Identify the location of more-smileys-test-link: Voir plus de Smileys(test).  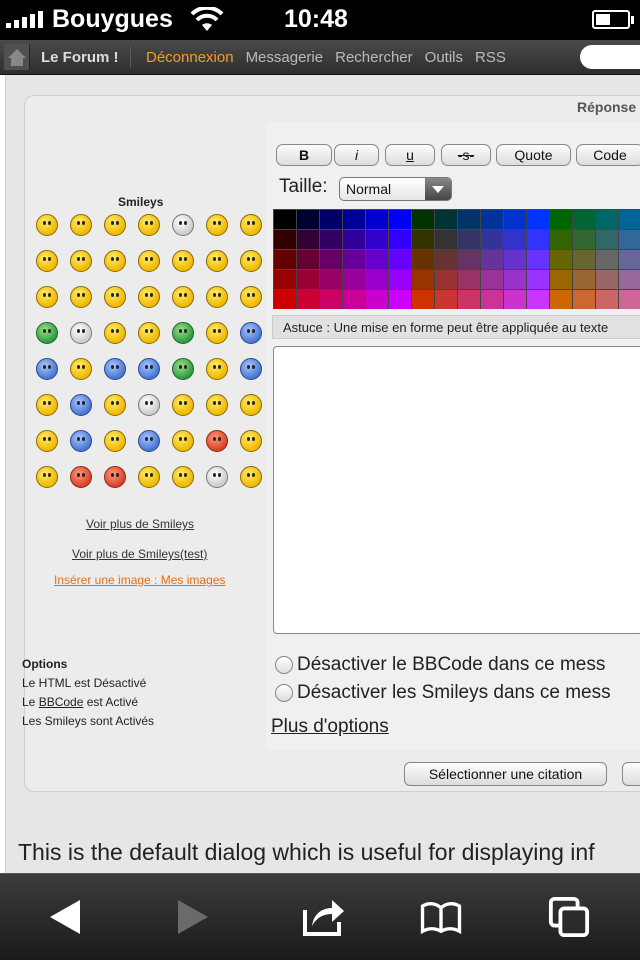
(139, 554).